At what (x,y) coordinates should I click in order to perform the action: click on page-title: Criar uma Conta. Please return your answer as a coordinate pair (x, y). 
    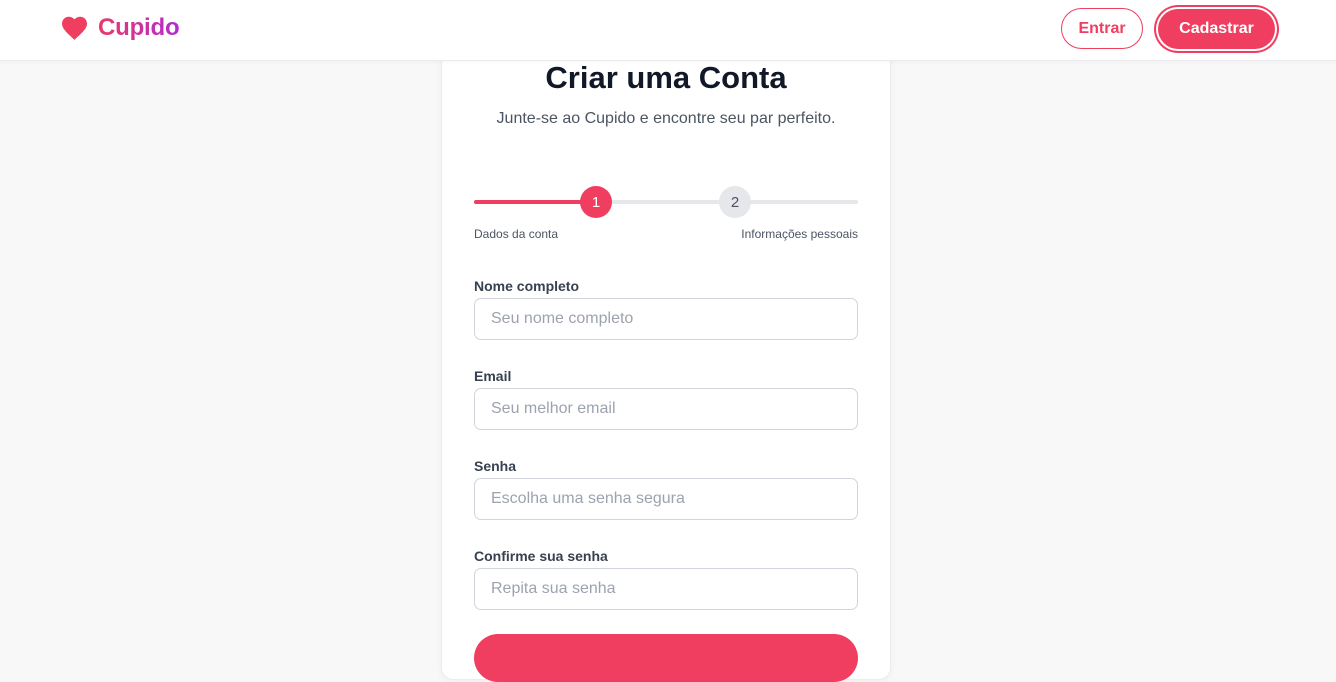
    Looking at the image, I should click on (666, 77).